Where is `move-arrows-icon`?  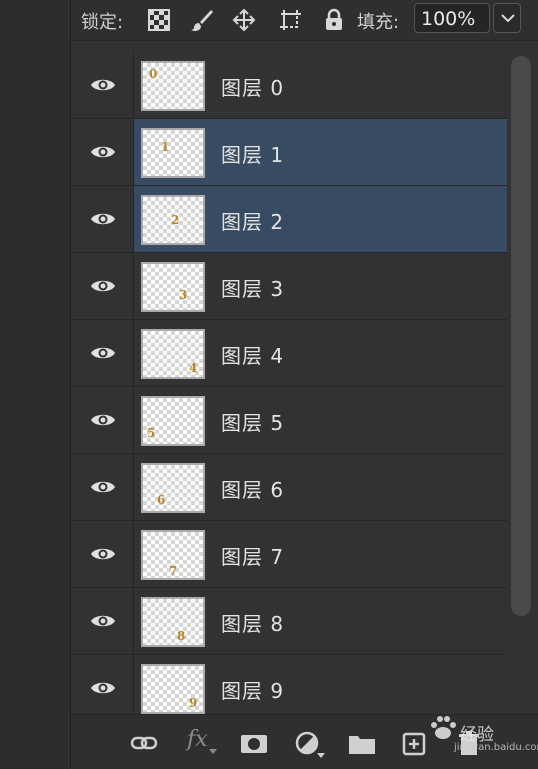 move-arrows-icon is located at coordinates (244, 20).